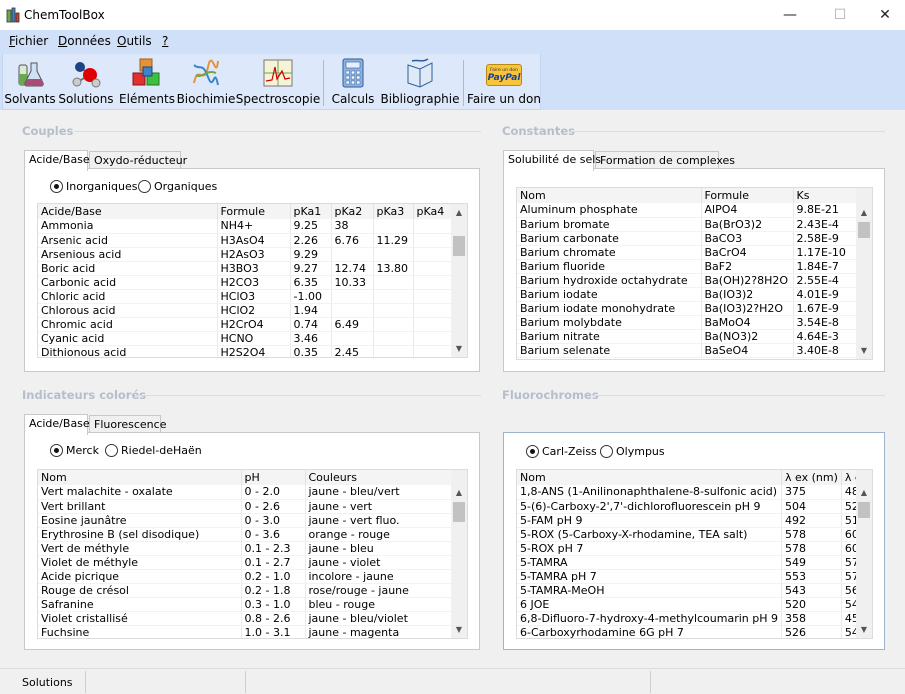 The height and width of the screenshot is (694, 905). Describe the element at coordinates (811, 477) in the screenshot. I see `column-header: λ ex (nm)` at that location.